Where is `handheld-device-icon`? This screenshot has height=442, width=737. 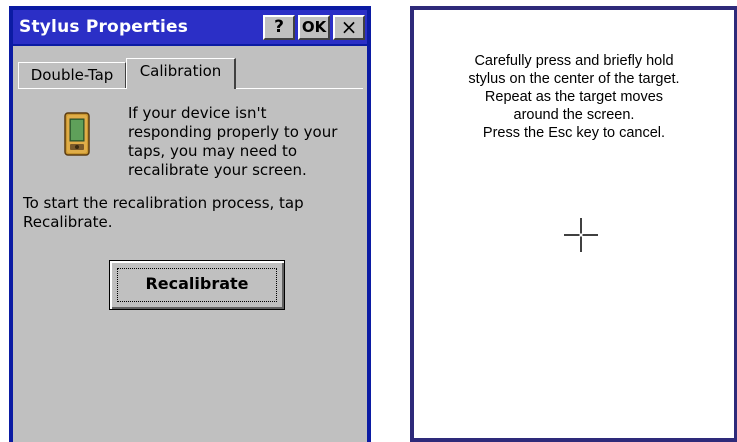
handheld-device-icon is located at coordinates (77, 134).